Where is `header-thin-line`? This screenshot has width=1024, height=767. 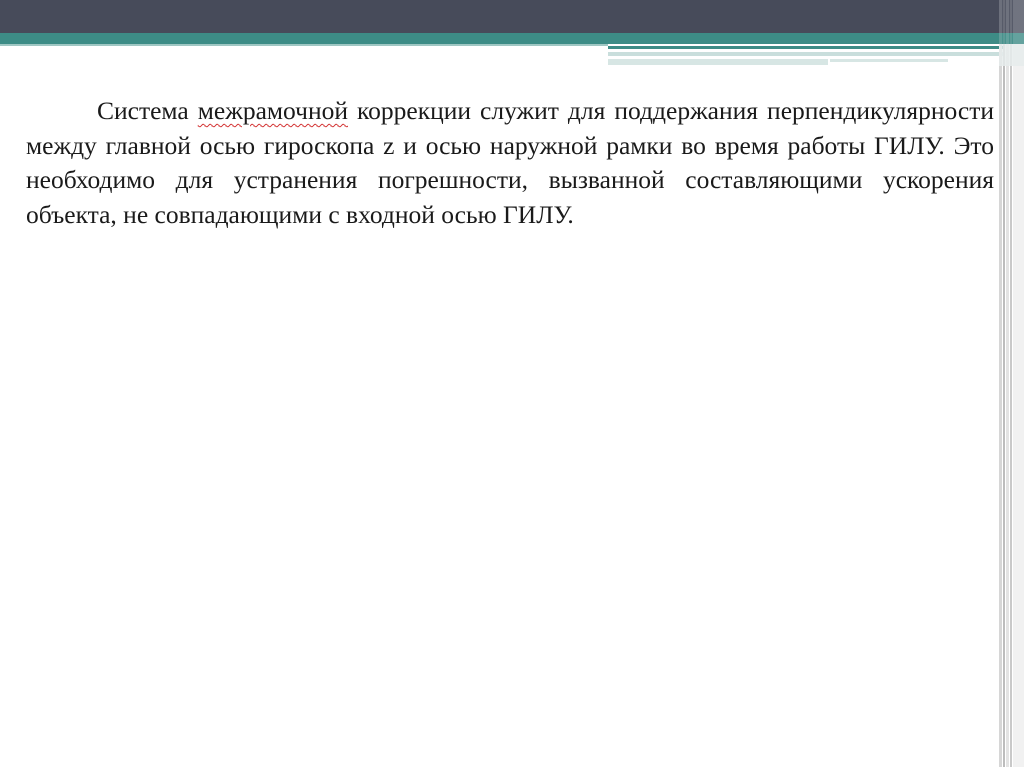 header-thin-line is located at coordinates (304, 45).